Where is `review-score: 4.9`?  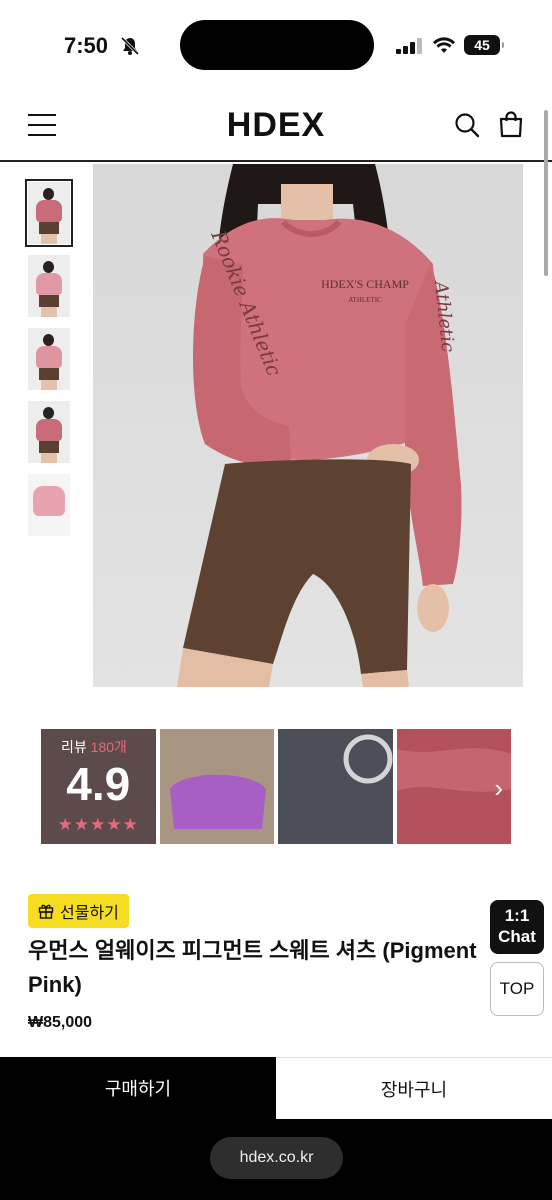
review-score: 4.9 is located at coordinates (98, 784).